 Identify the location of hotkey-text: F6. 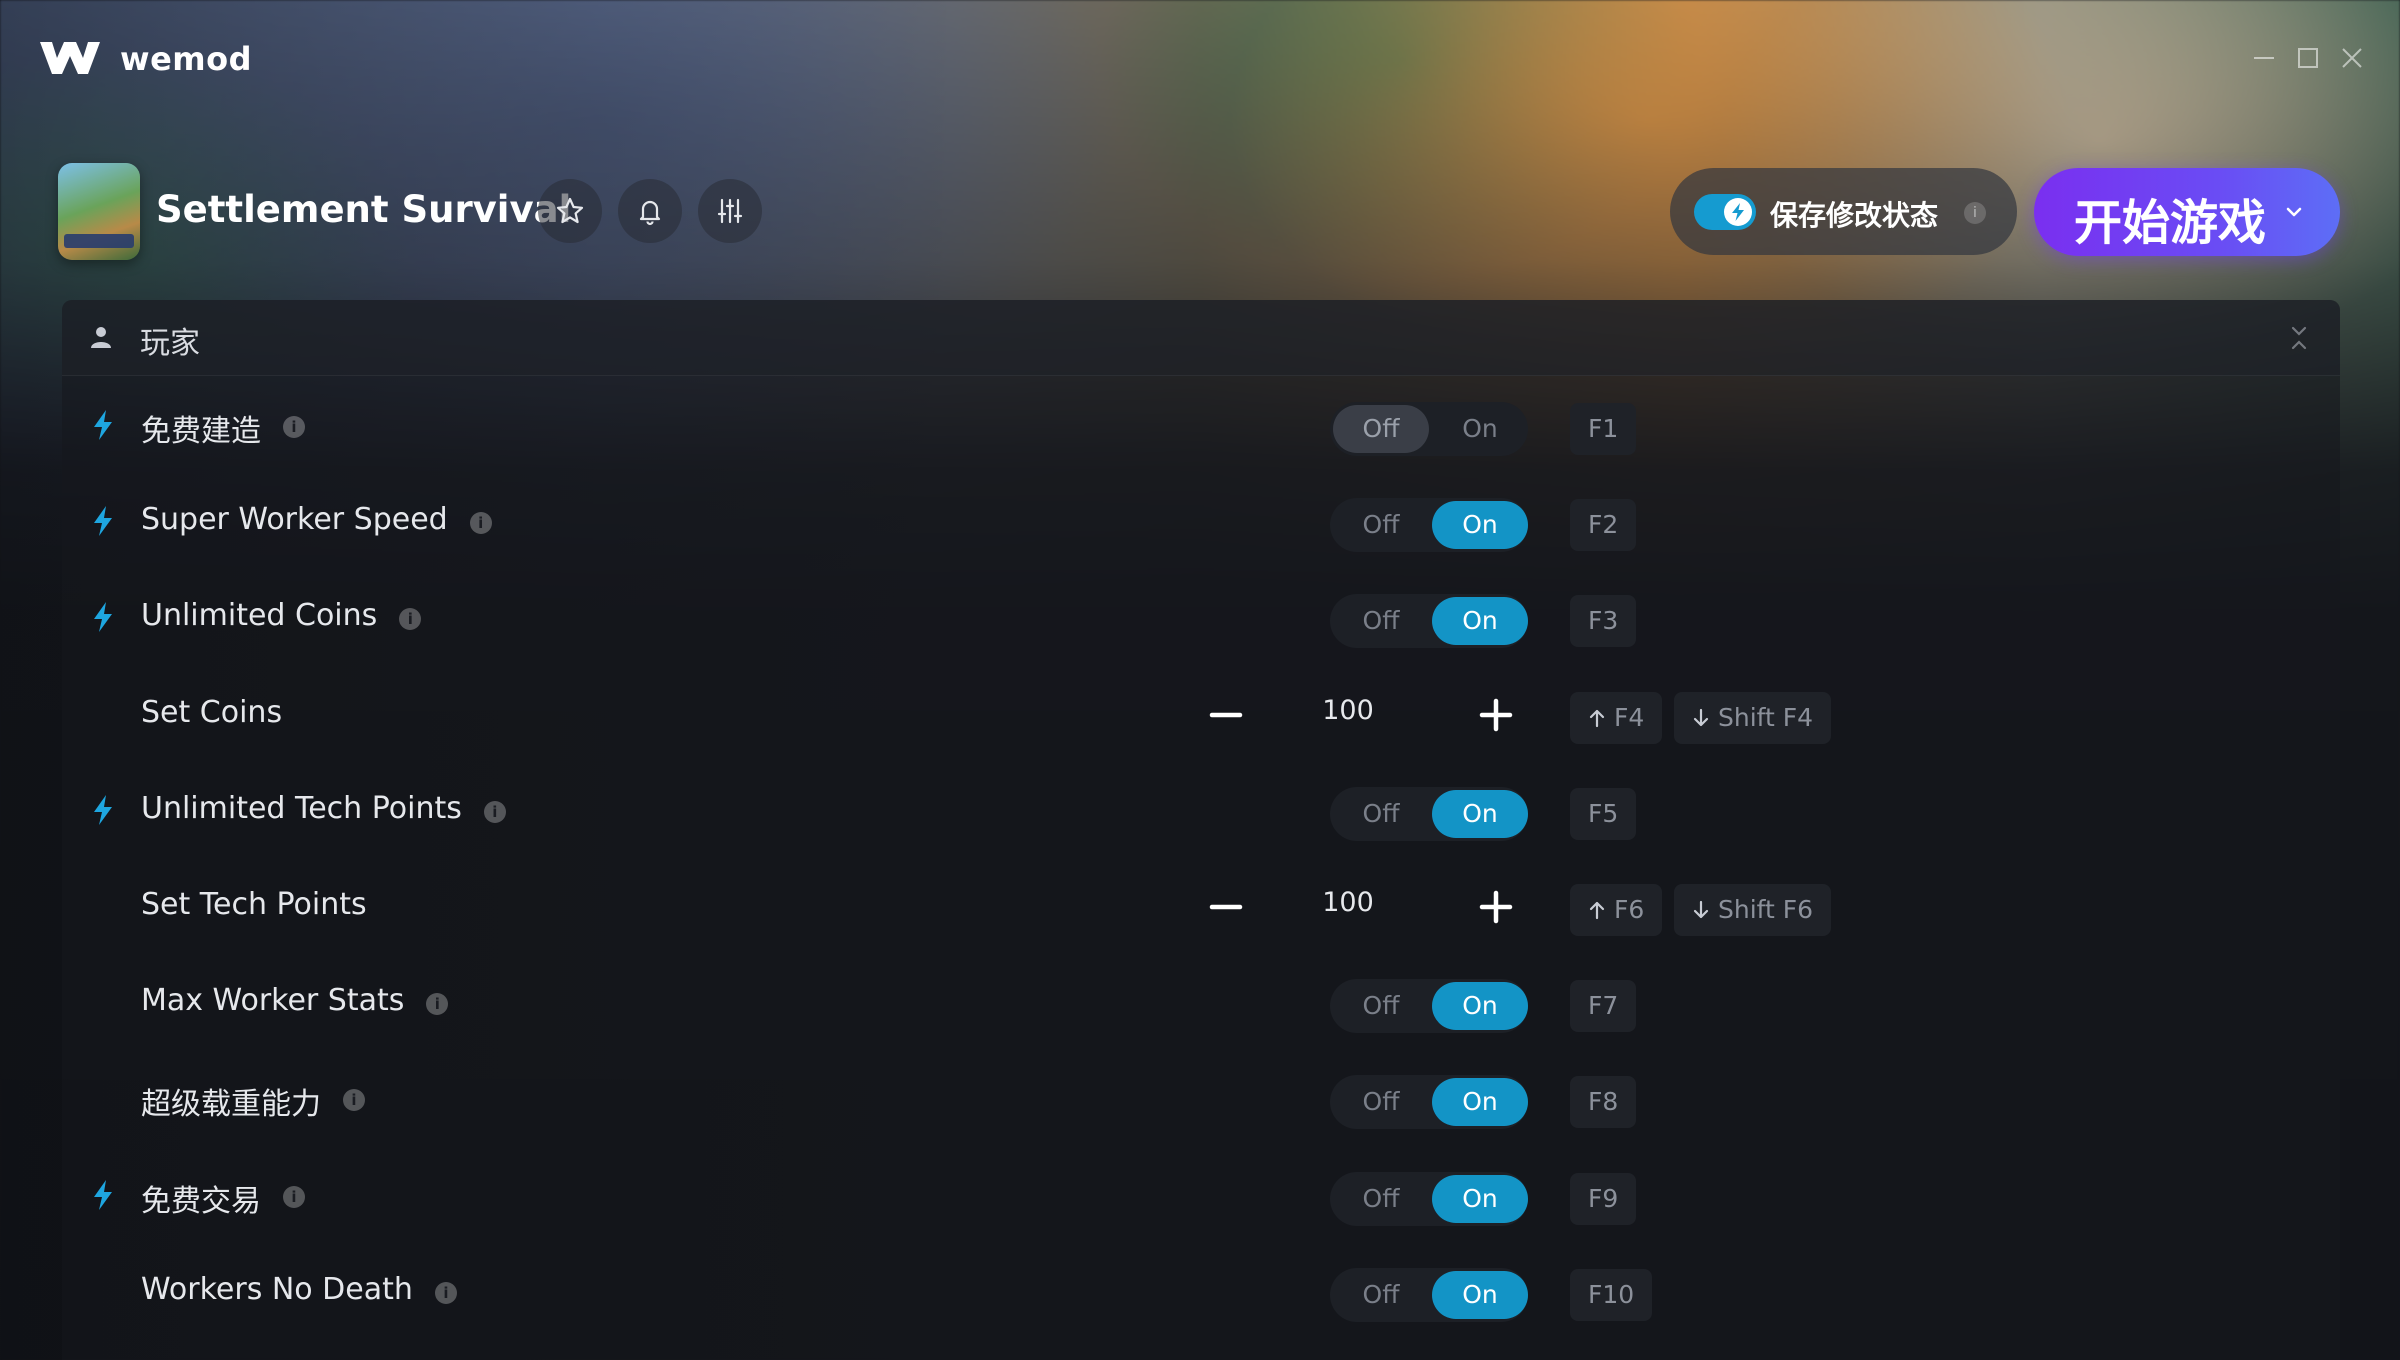
(1629, 909).